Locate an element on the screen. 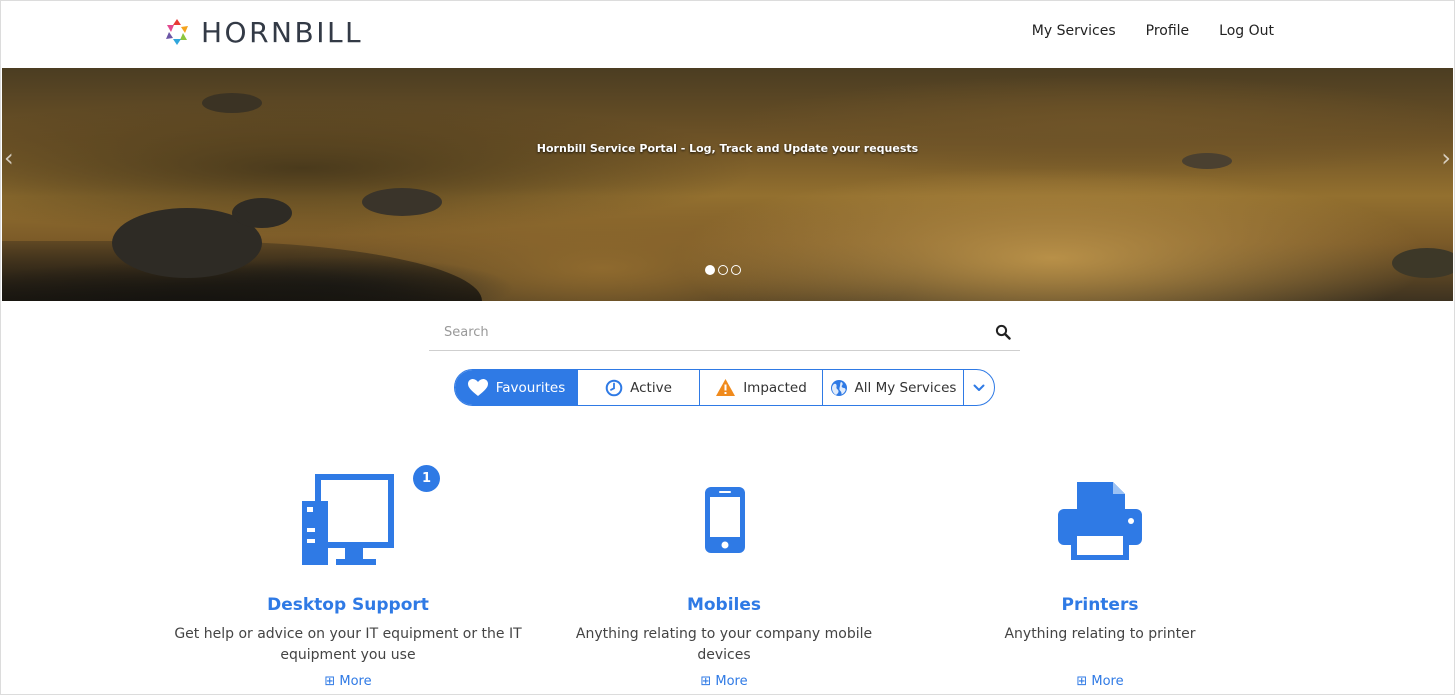  chevron-down-icon is located at coordinates (979, 387).